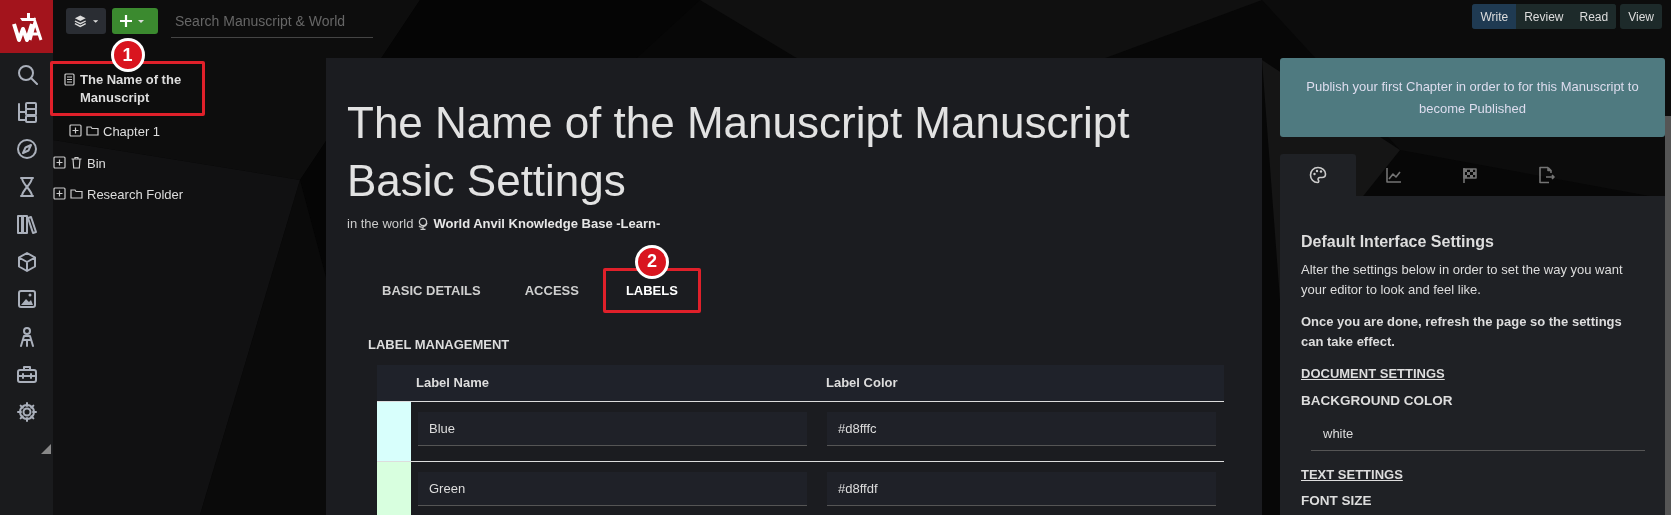  What do you see at coordinates (1377, 400) in the screenshot?
I see `field-label: BACKGROUND COLOR` at bounding box center [1377, 400].